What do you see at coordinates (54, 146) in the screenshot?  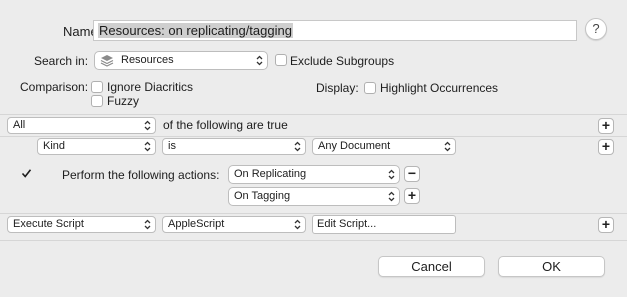 I see `criterion-field-value: Kind` at bounding box center [54, 146].